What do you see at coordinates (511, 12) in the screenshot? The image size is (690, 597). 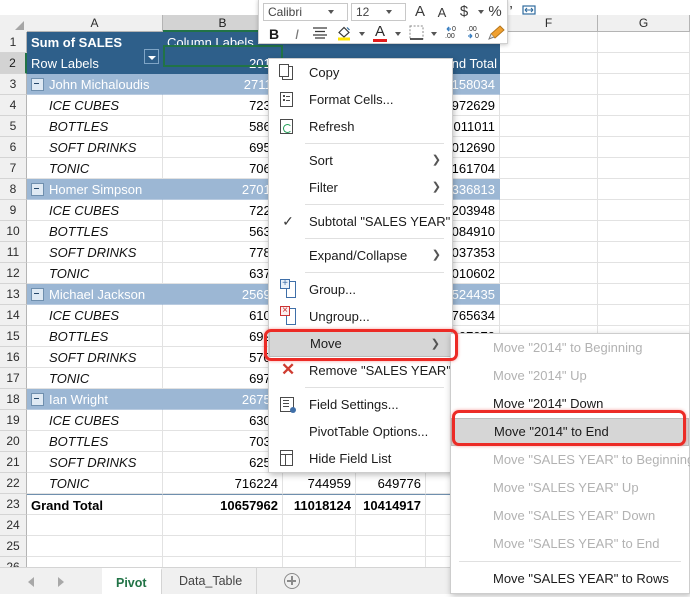 I see `comma-format-icon: ’` at bounding box center [511, 12].